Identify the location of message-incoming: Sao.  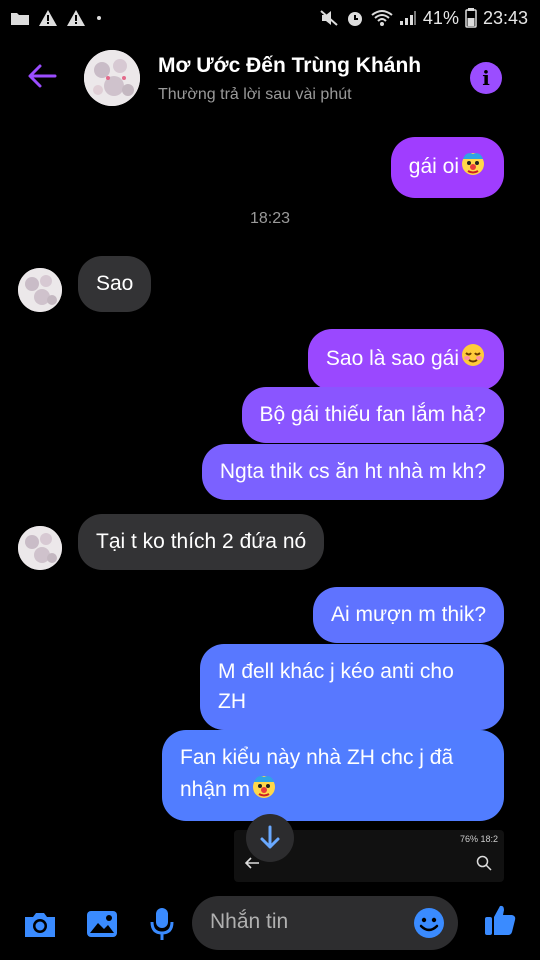
(115, 284).